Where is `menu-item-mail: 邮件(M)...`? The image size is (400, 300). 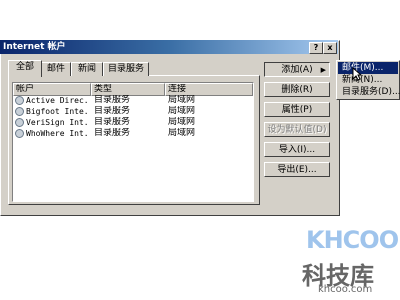
menu-item-mail: 邮件(M)... is located at coordinates (368, 68).